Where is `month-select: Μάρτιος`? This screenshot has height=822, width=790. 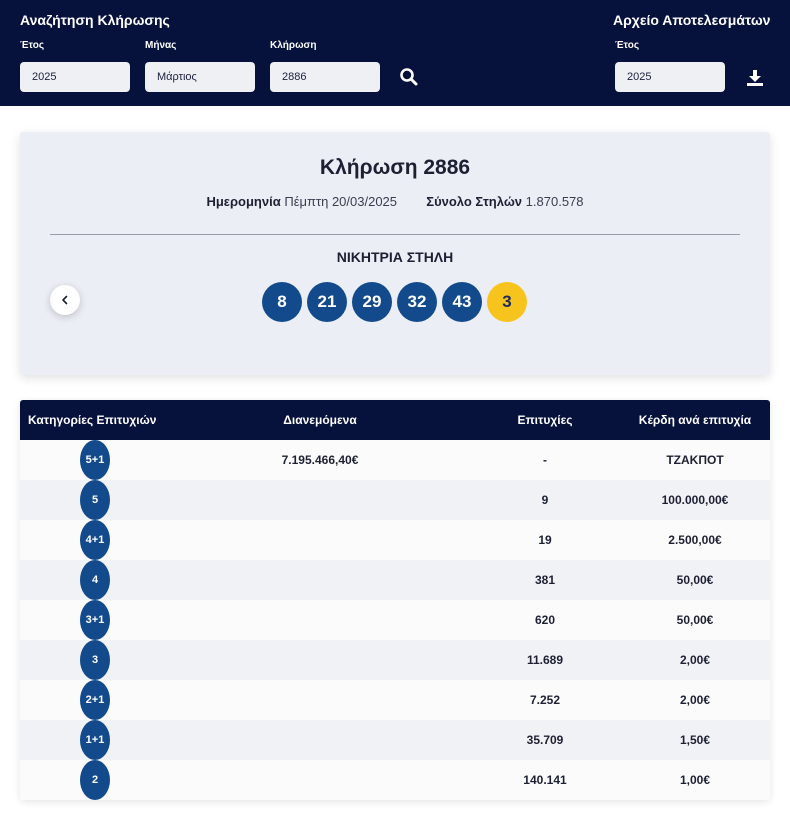
month-select: Μάρτιος is located at coordinates (200, 77).